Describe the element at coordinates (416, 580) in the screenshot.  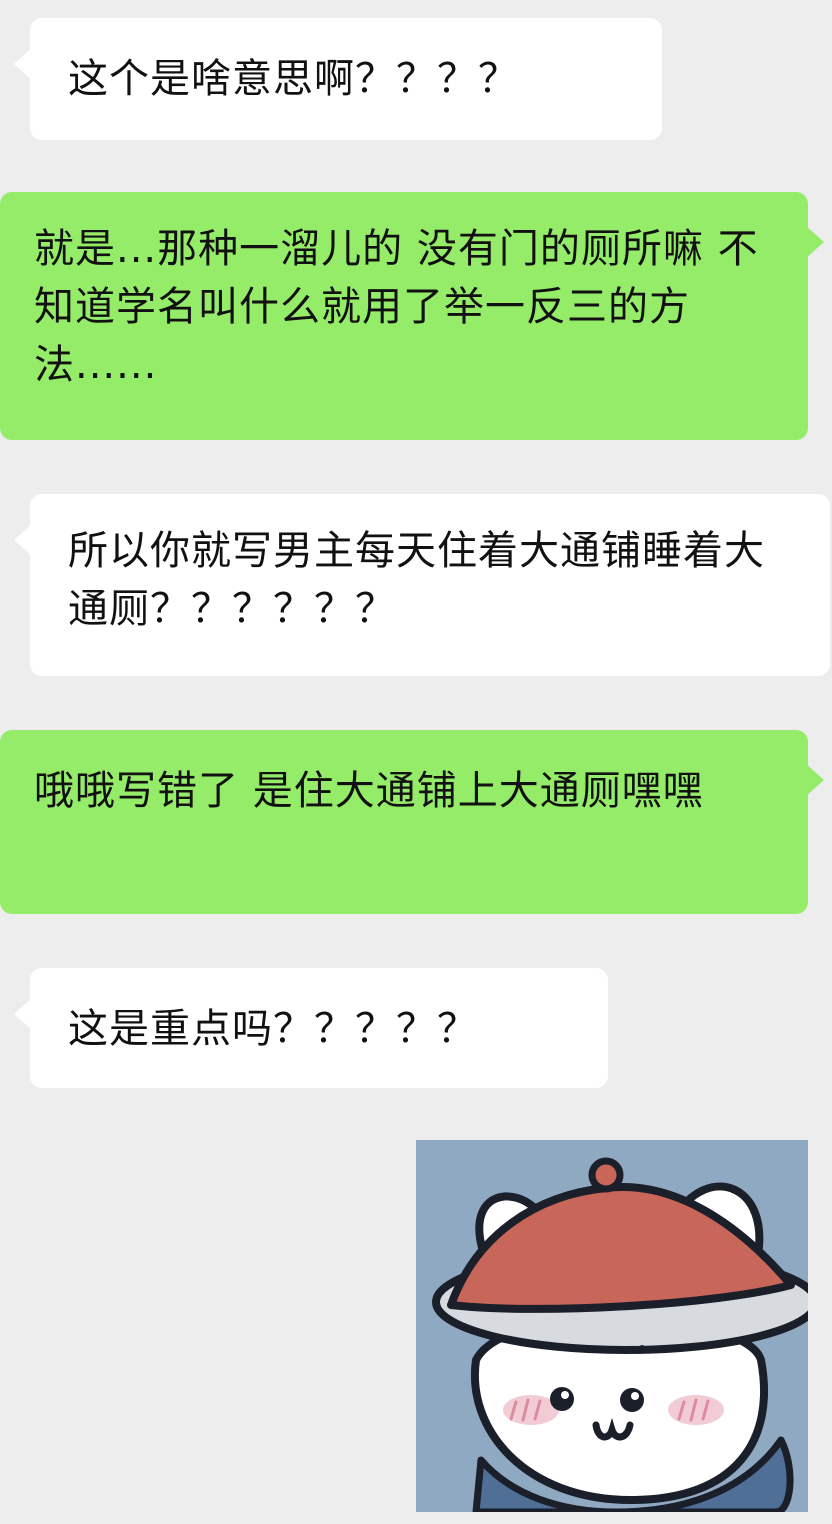
I see `message-text: 所以你就写男主每天住着大通铺睡着大通厕？？？？？？` at that location.